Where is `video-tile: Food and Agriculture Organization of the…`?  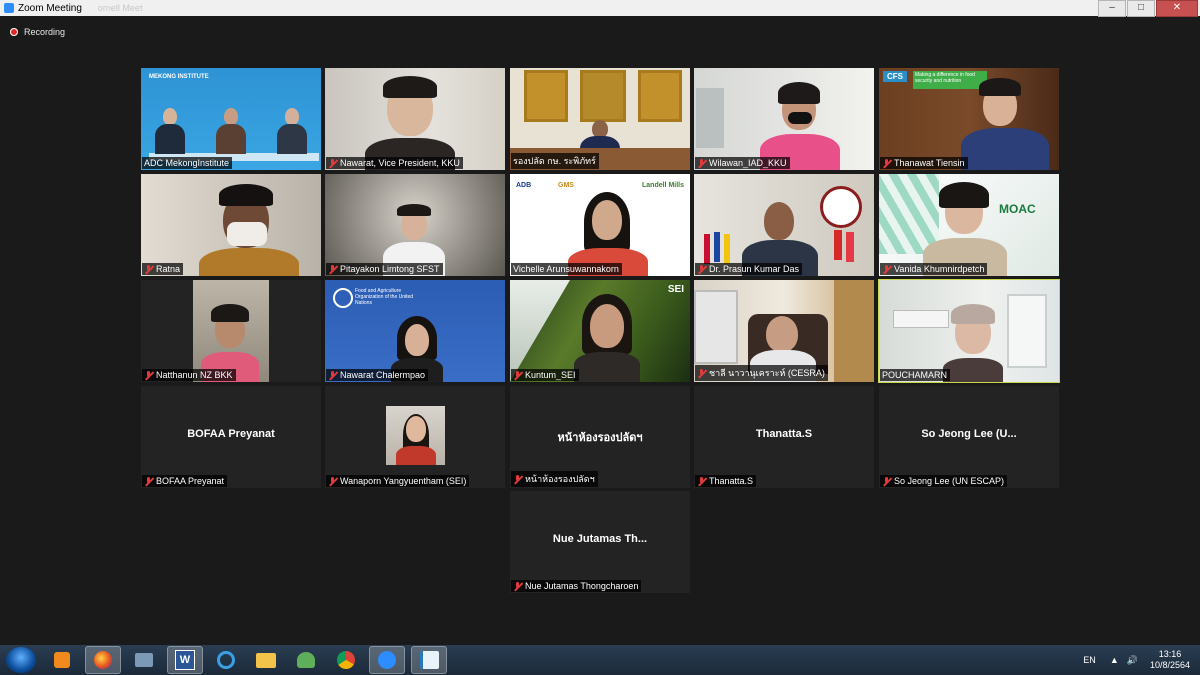 video-tile: Food and Agriculture Organization of the… is located at coordinates (415, 331).